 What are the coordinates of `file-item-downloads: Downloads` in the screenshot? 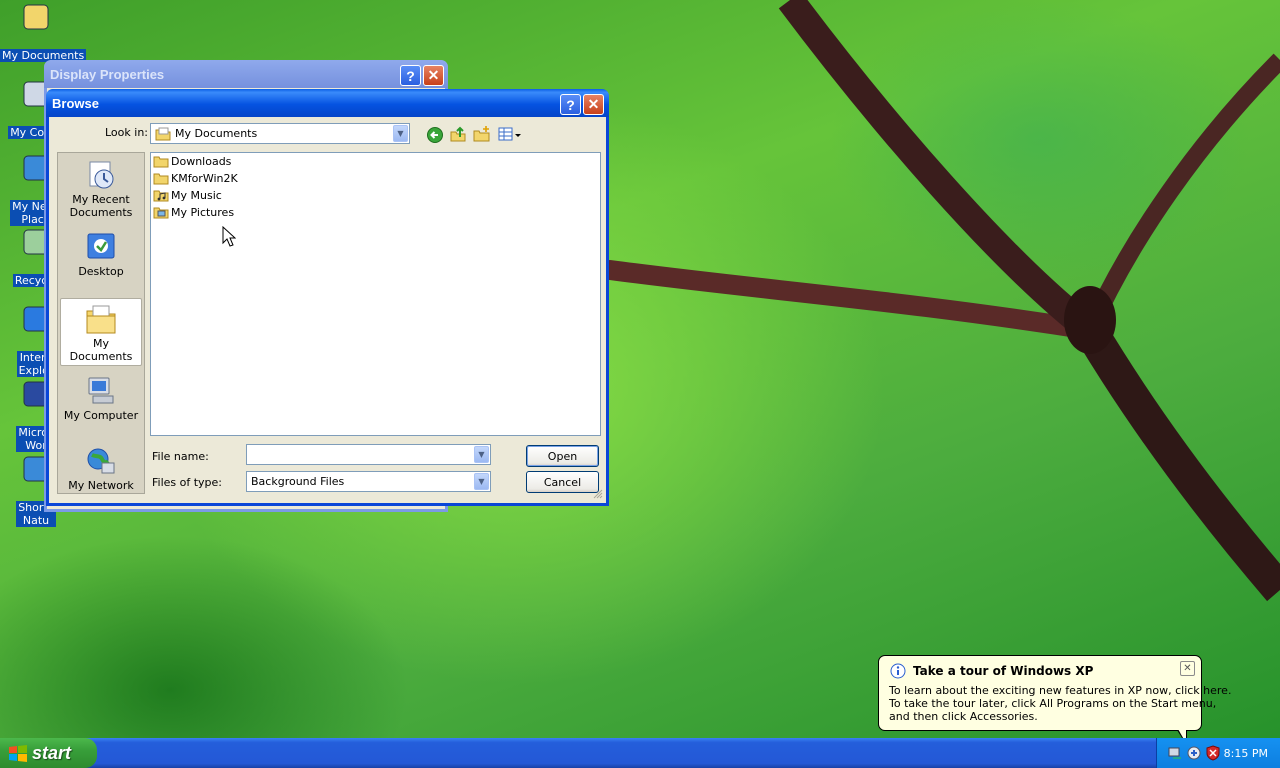 It's located at (375, 161).